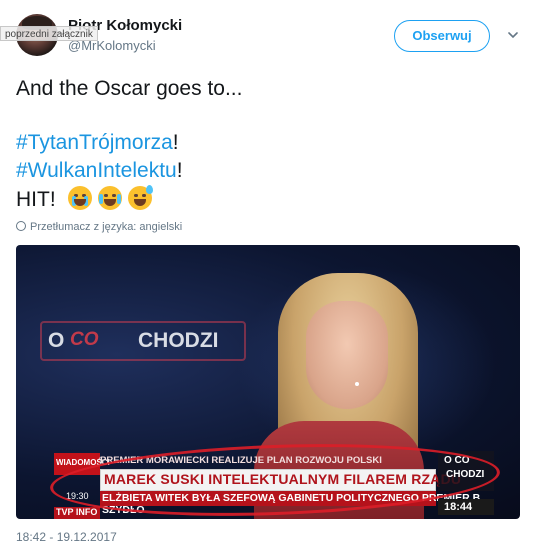 This screenshot has width=538, height=552. I want to click on tweet-timestamp: 18:42 - 19.12.2017, so click(66, 537).